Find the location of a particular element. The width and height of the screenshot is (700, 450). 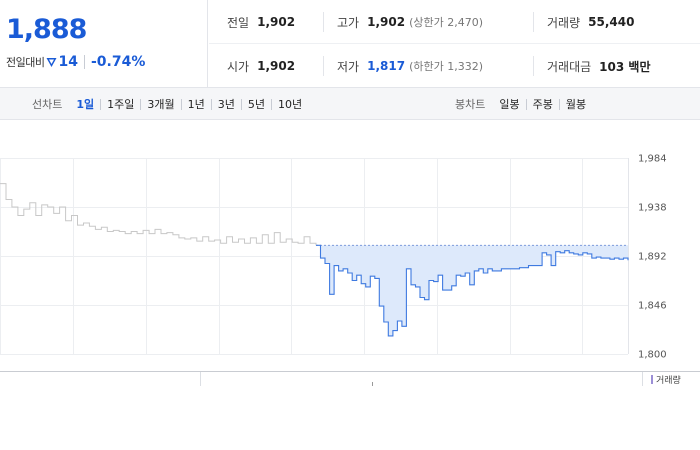

stat-label: 고가 is located at coordinates (348, 22).